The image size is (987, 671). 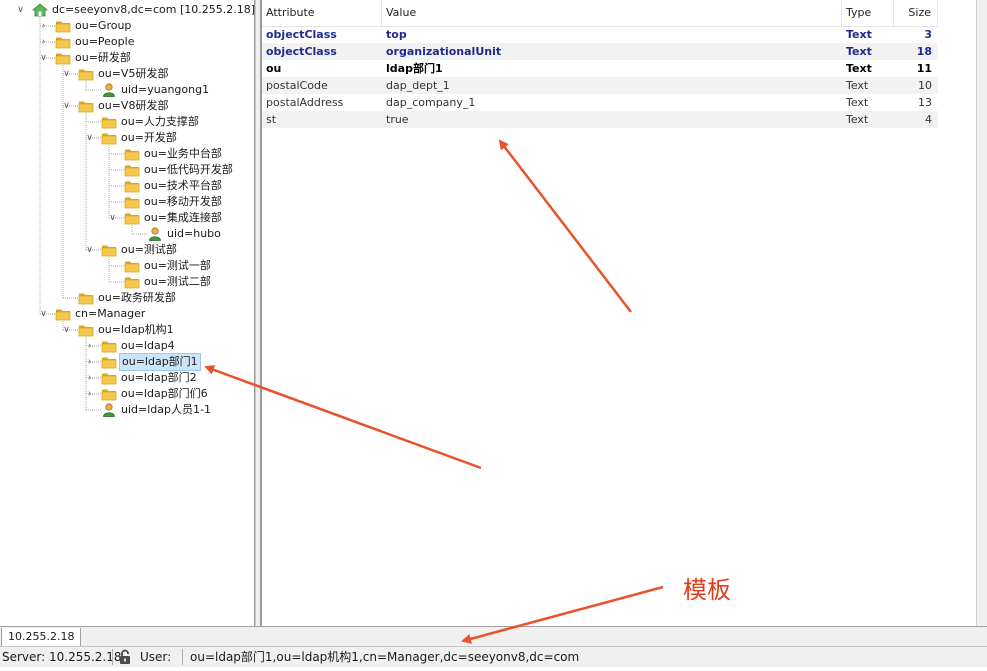 What do you see at coordinates (41, 637) in the screenshot?
I see `server-tab: 10.255.2.18` at bounding box center [41, 637].